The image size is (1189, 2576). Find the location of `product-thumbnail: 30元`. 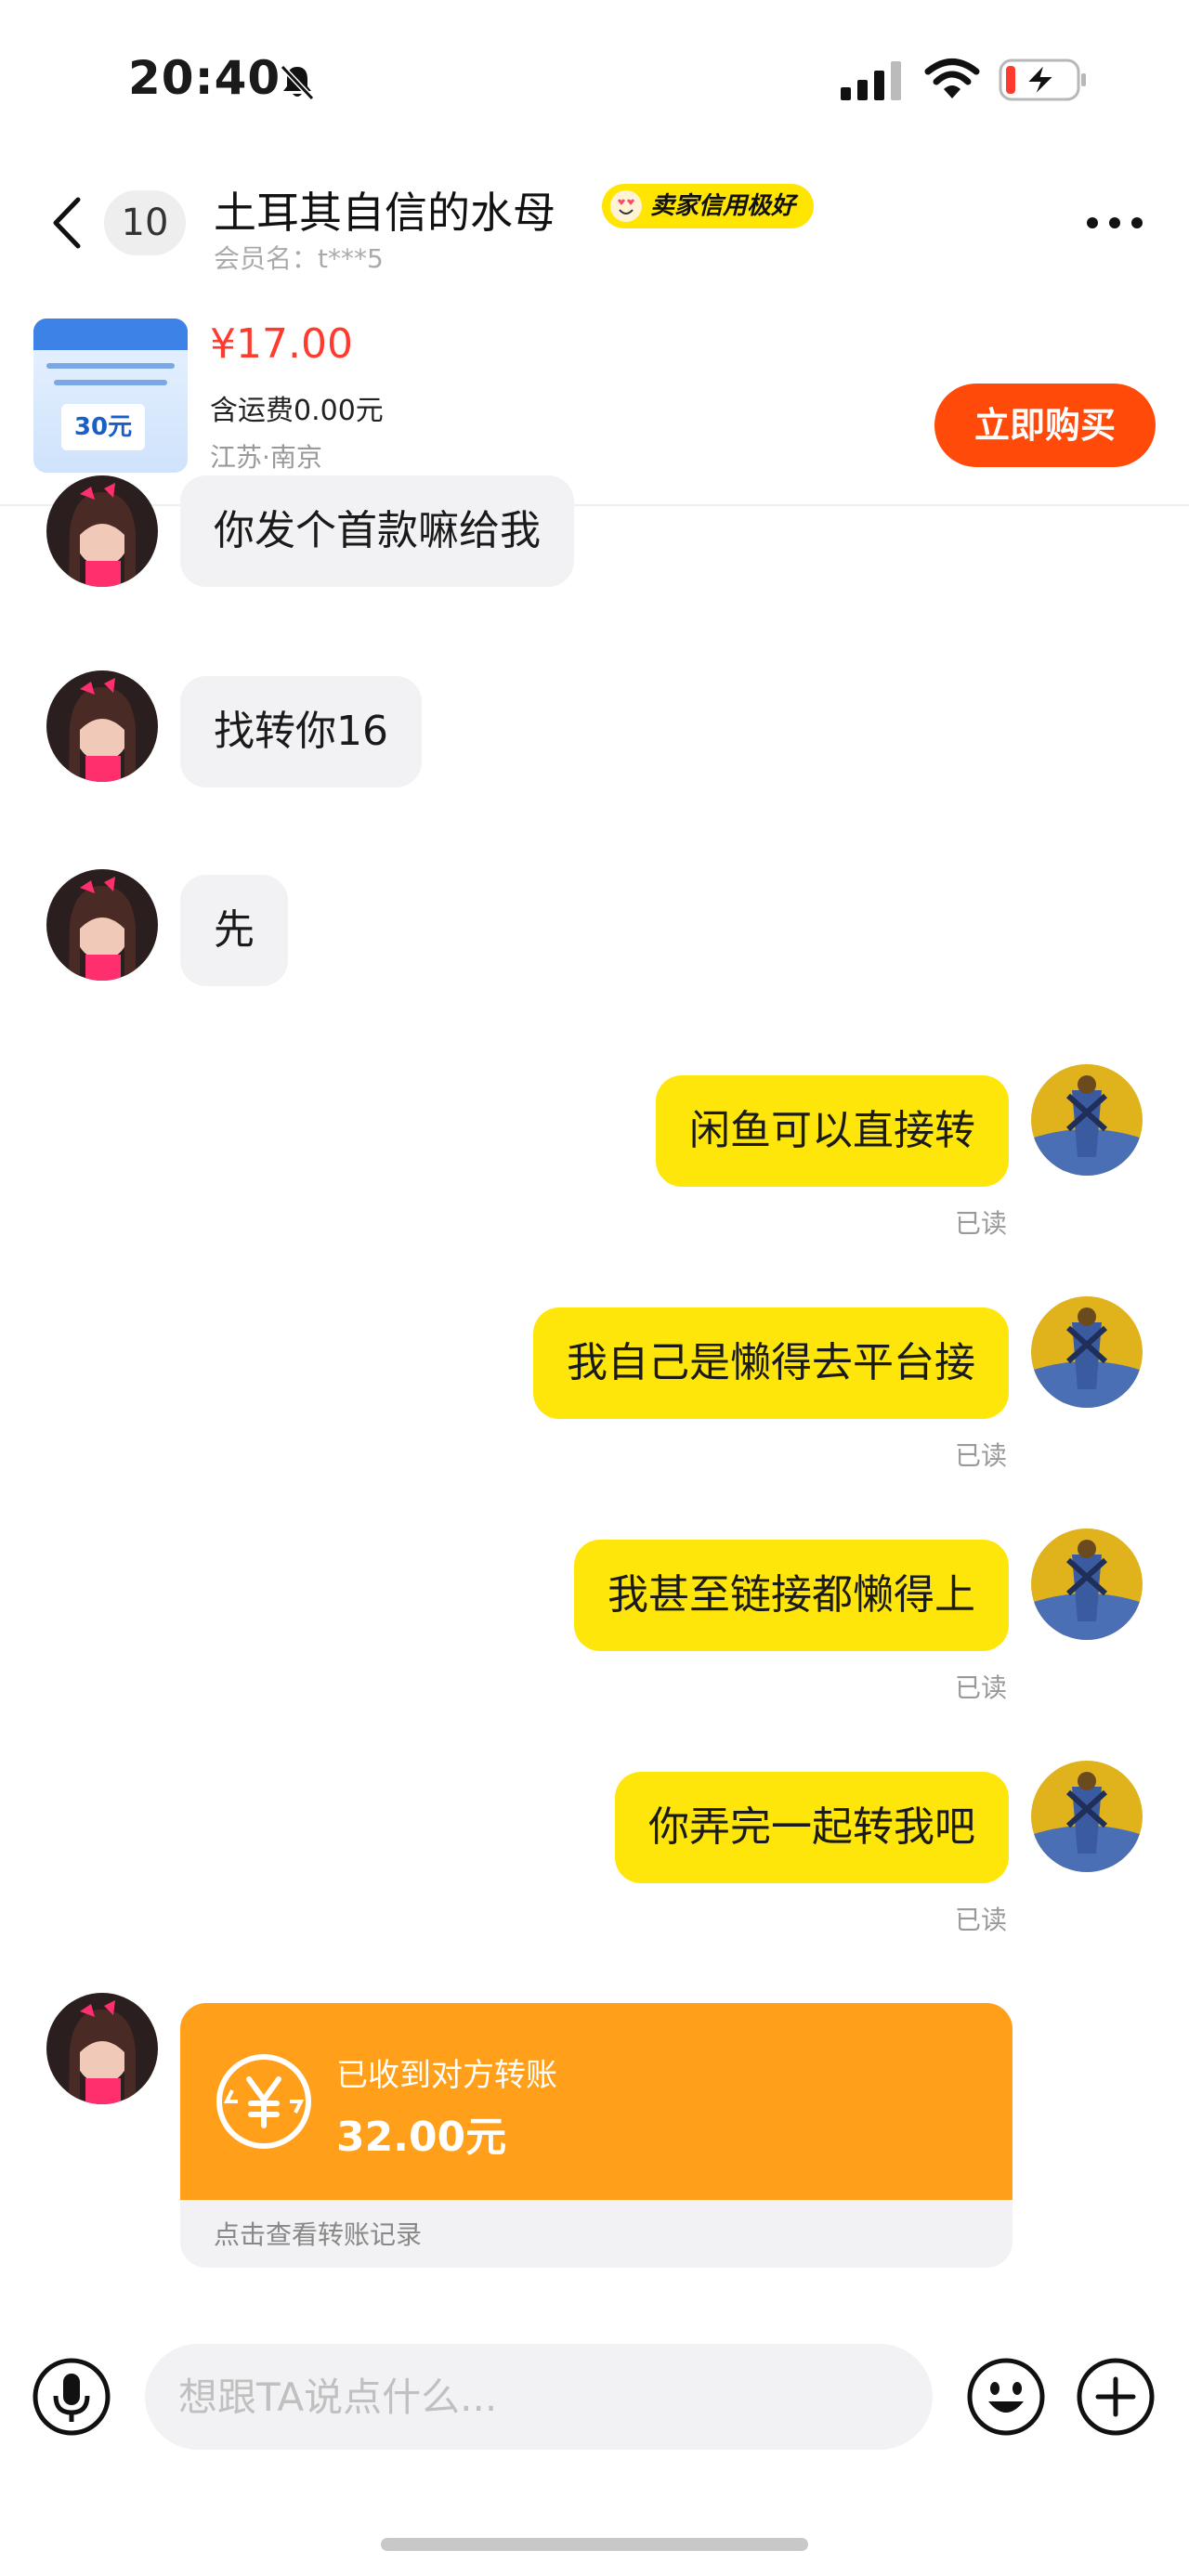

product-thumbnail: 30元 is located at coordinates (110, 396).